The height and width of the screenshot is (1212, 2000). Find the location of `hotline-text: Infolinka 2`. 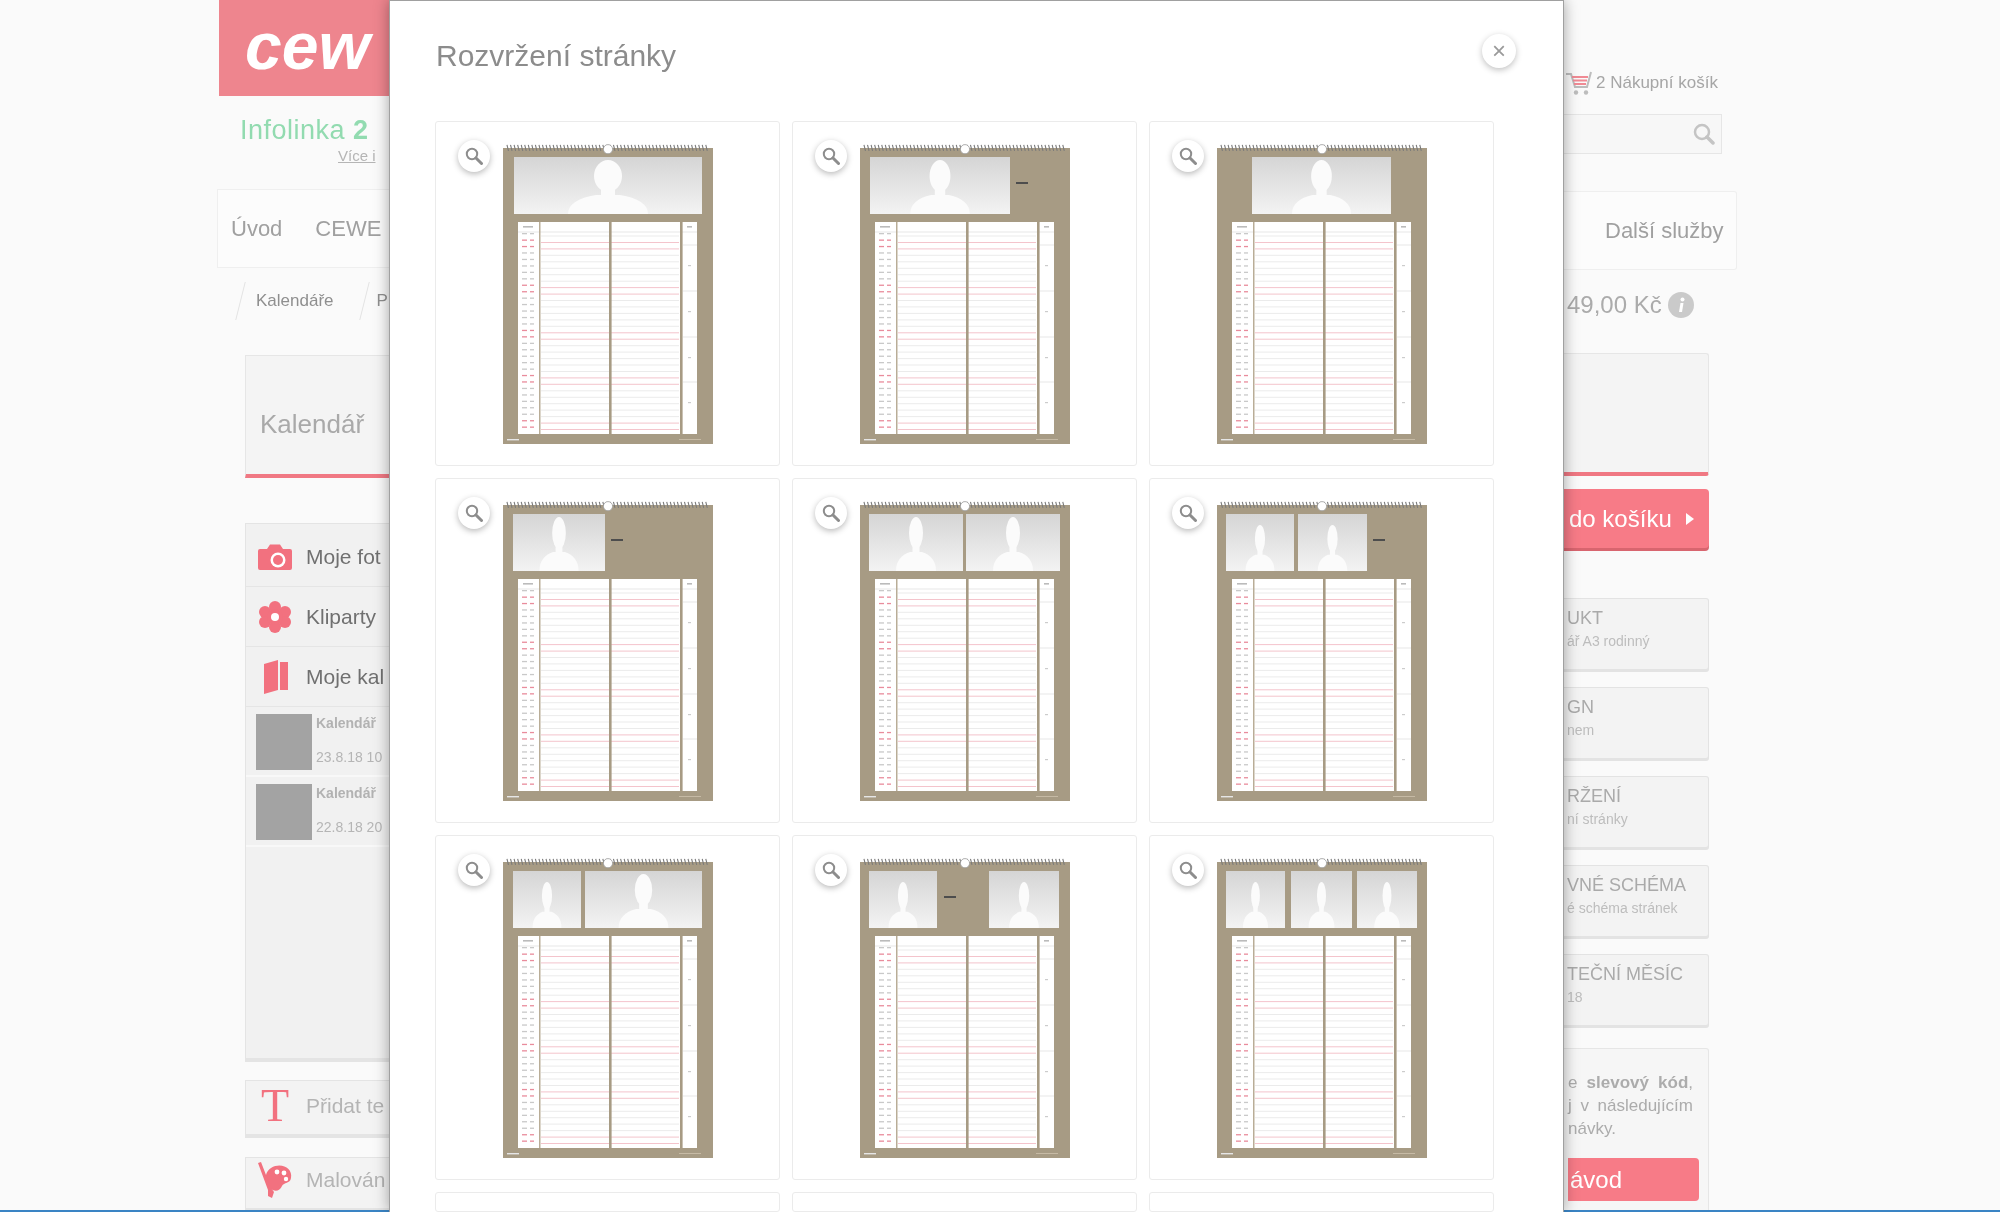

hotline-text: Infolinka 2 is located at coordinates (304, 130).